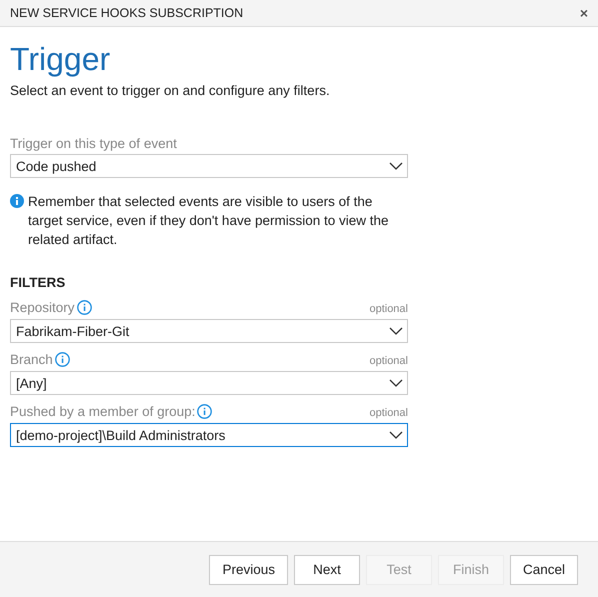 The height and width of the screenshot is (597, 598). I want to click on notice-text: Remember that selected events are visible to users of the target service, even if they don't have permission to view the related artifact., so click(209, 221).